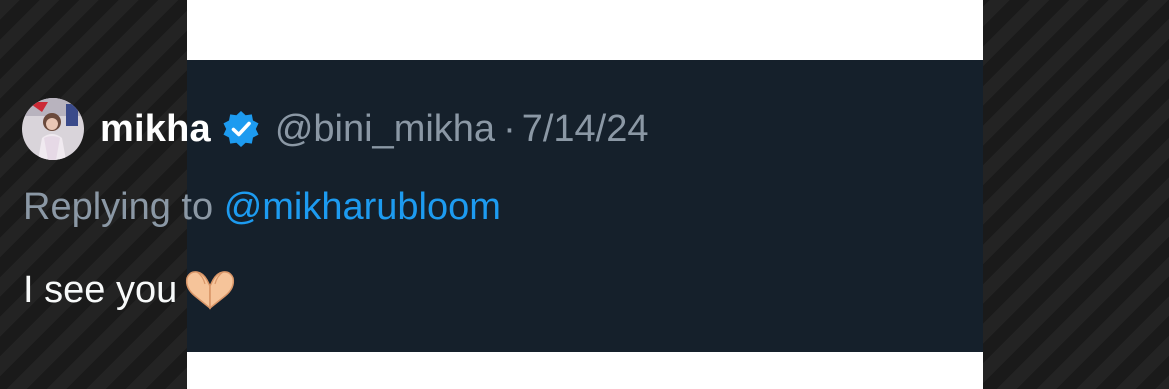  What do you see at coordinates (100, 289) in the screenshot?
I see `tweet-body-text: I see you` at bounding box center [100, 289].